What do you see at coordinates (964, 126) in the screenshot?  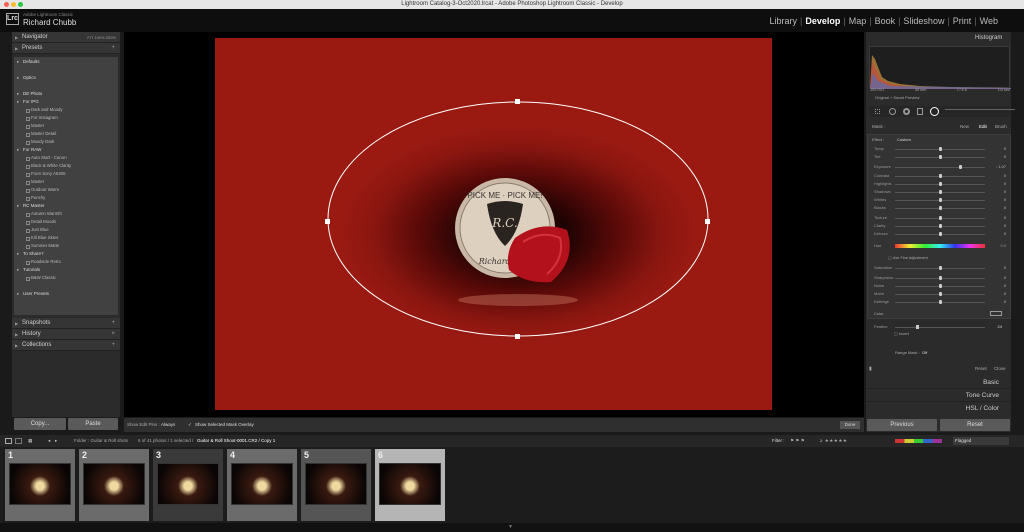 I see `mask-new-tab: New` at bounding box center [964, 126].